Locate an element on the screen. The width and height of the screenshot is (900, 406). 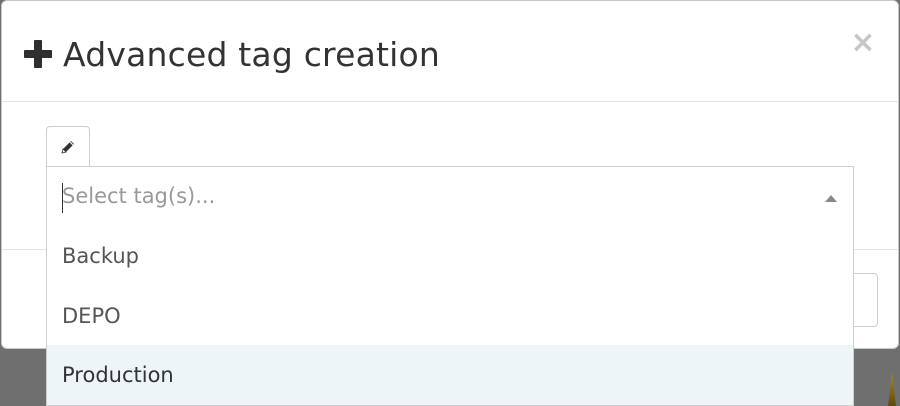
tag-option-depo: DEPO is located at coordinates (450, 316).